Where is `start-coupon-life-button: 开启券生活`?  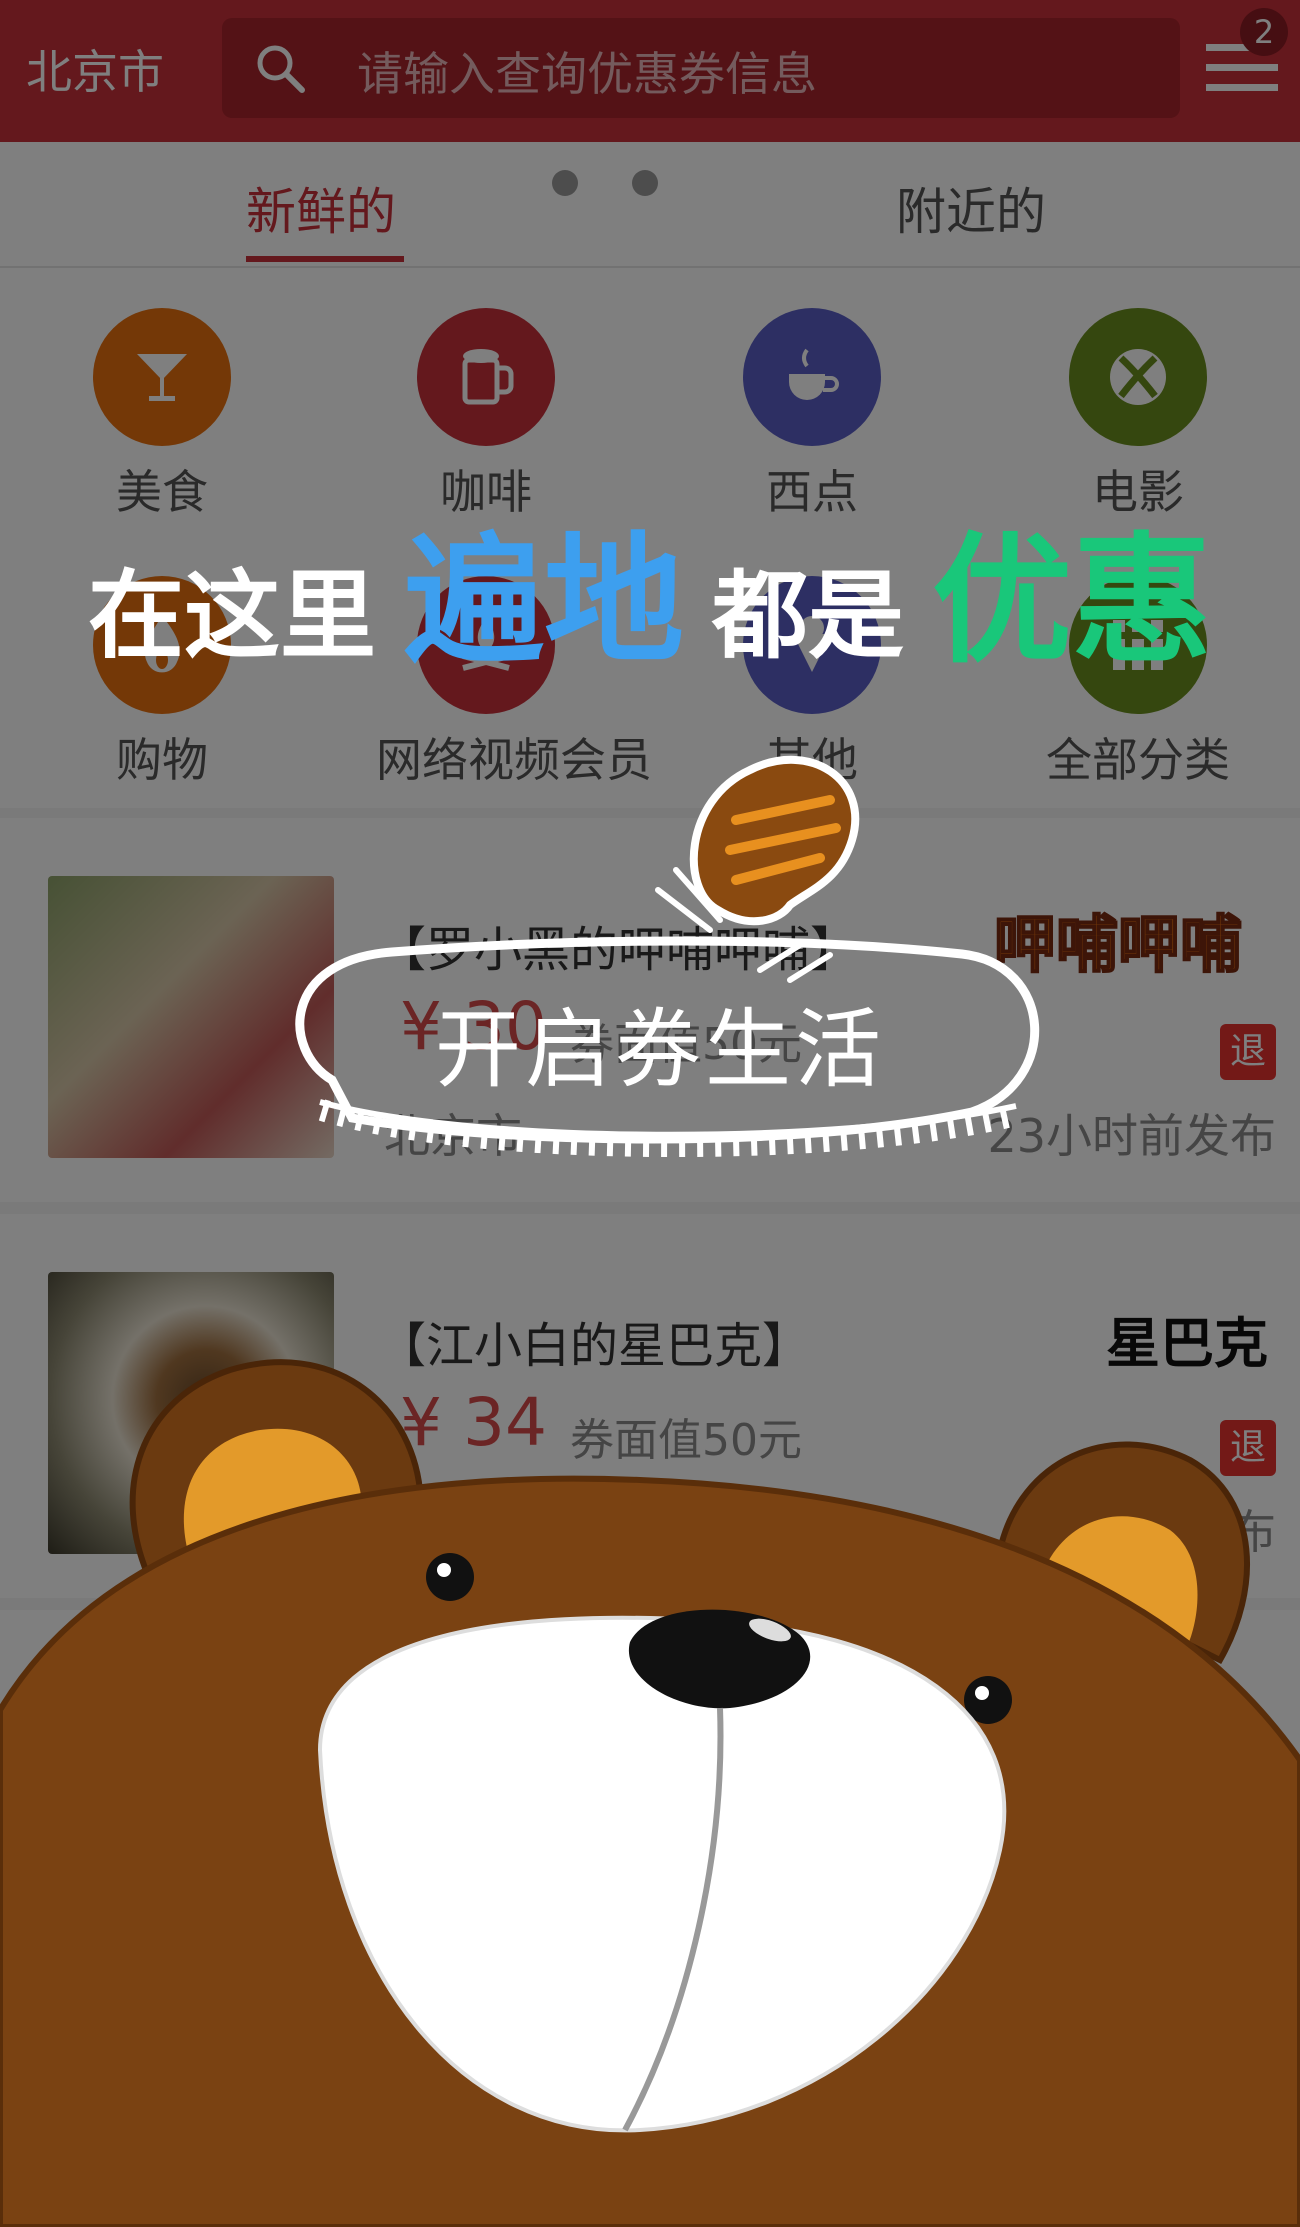 start-coupon-life-button: 开启券生活 is located at coordinates (660, 1060).